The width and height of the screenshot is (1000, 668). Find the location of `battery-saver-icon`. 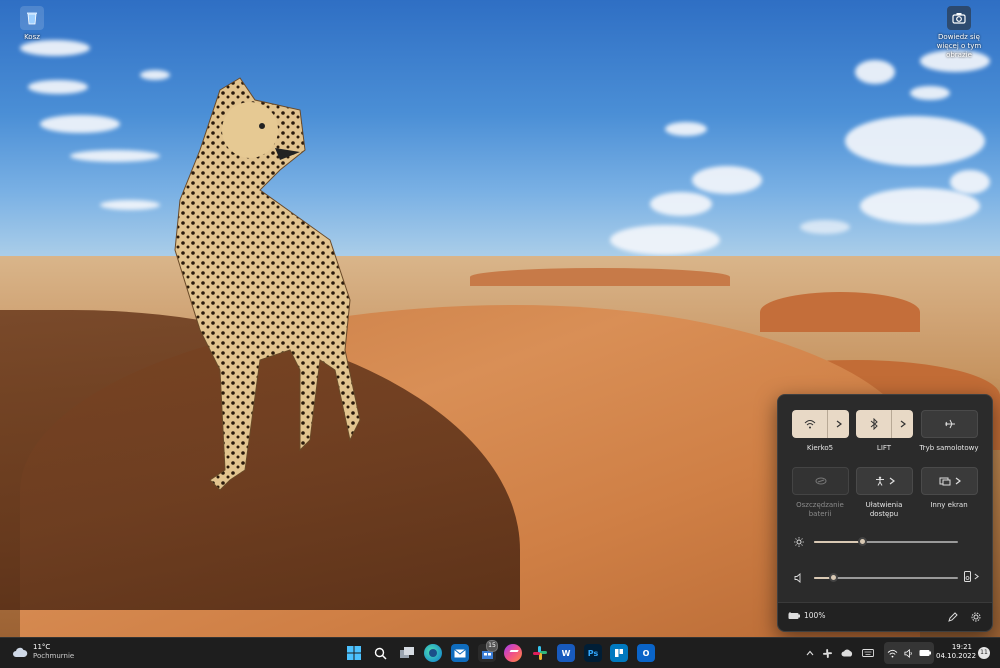

battery-saver-icon is located at coordinates (820, 481).